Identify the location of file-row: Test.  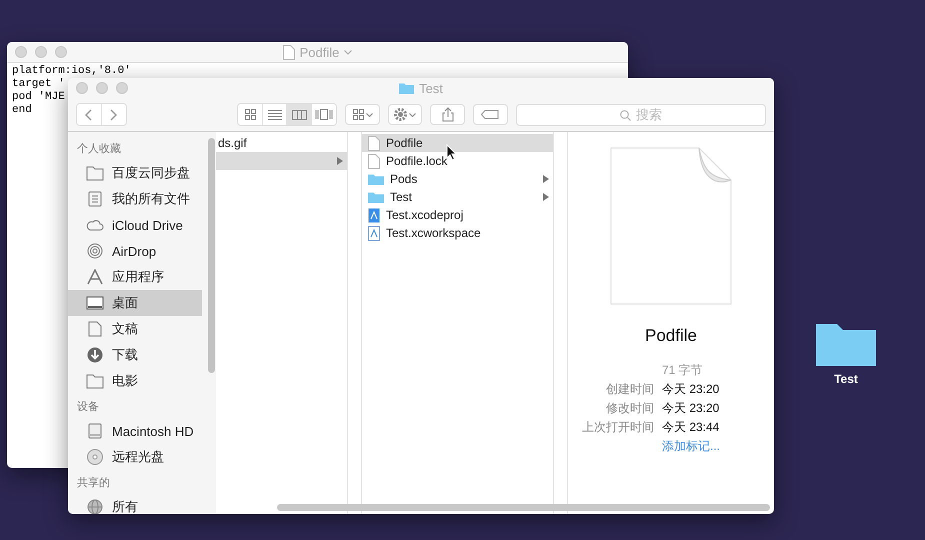
(457, 197).